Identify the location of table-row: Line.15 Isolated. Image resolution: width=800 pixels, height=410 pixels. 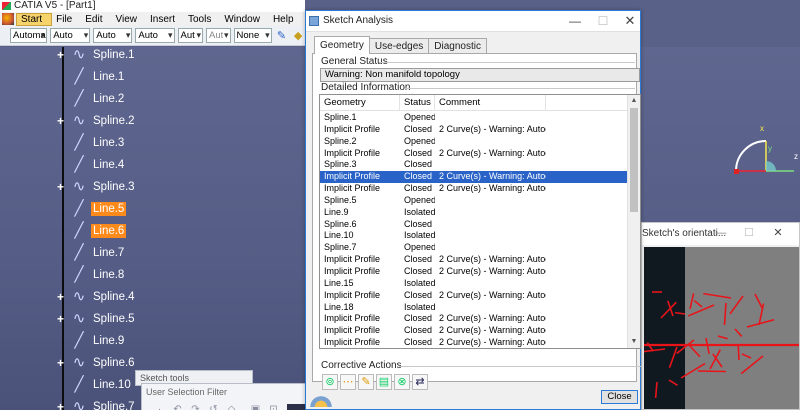
(474, 284).